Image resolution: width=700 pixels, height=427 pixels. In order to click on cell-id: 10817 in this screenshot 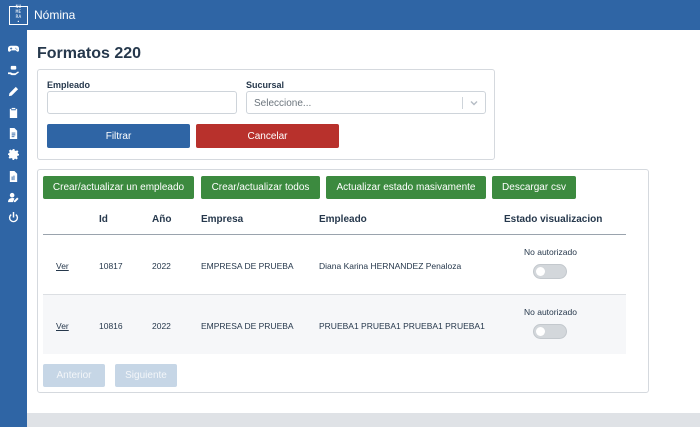, I will do `click(111, 266)`.